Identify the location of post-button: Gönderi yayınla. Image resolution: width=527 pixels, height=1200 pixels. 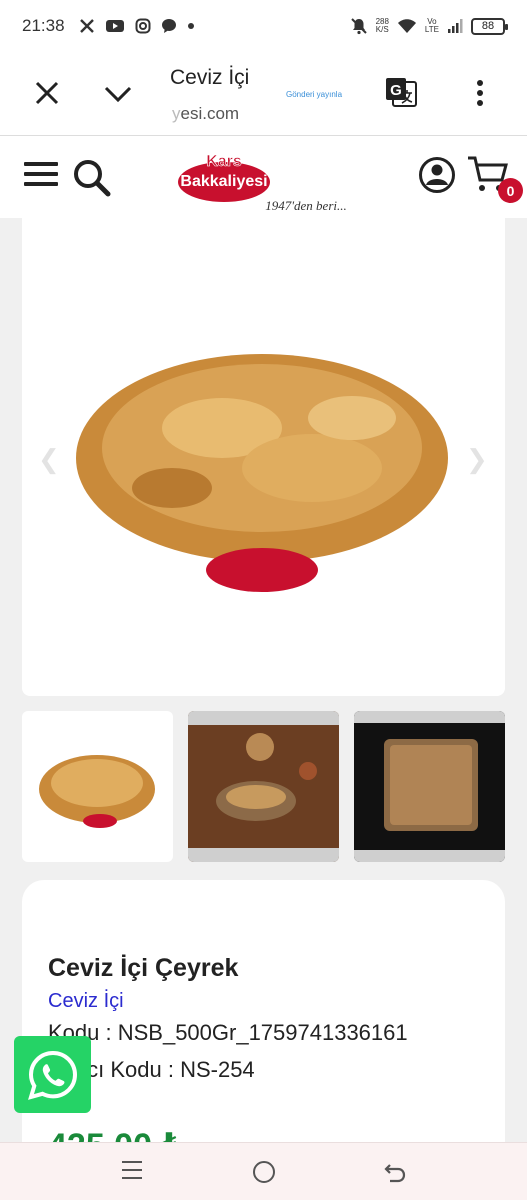
(314, 94).